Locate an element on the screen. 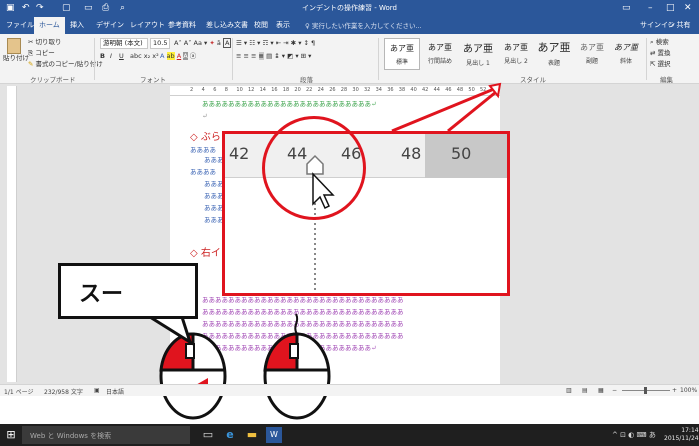  mouse-right-icon is located at coordinates (297, 366).